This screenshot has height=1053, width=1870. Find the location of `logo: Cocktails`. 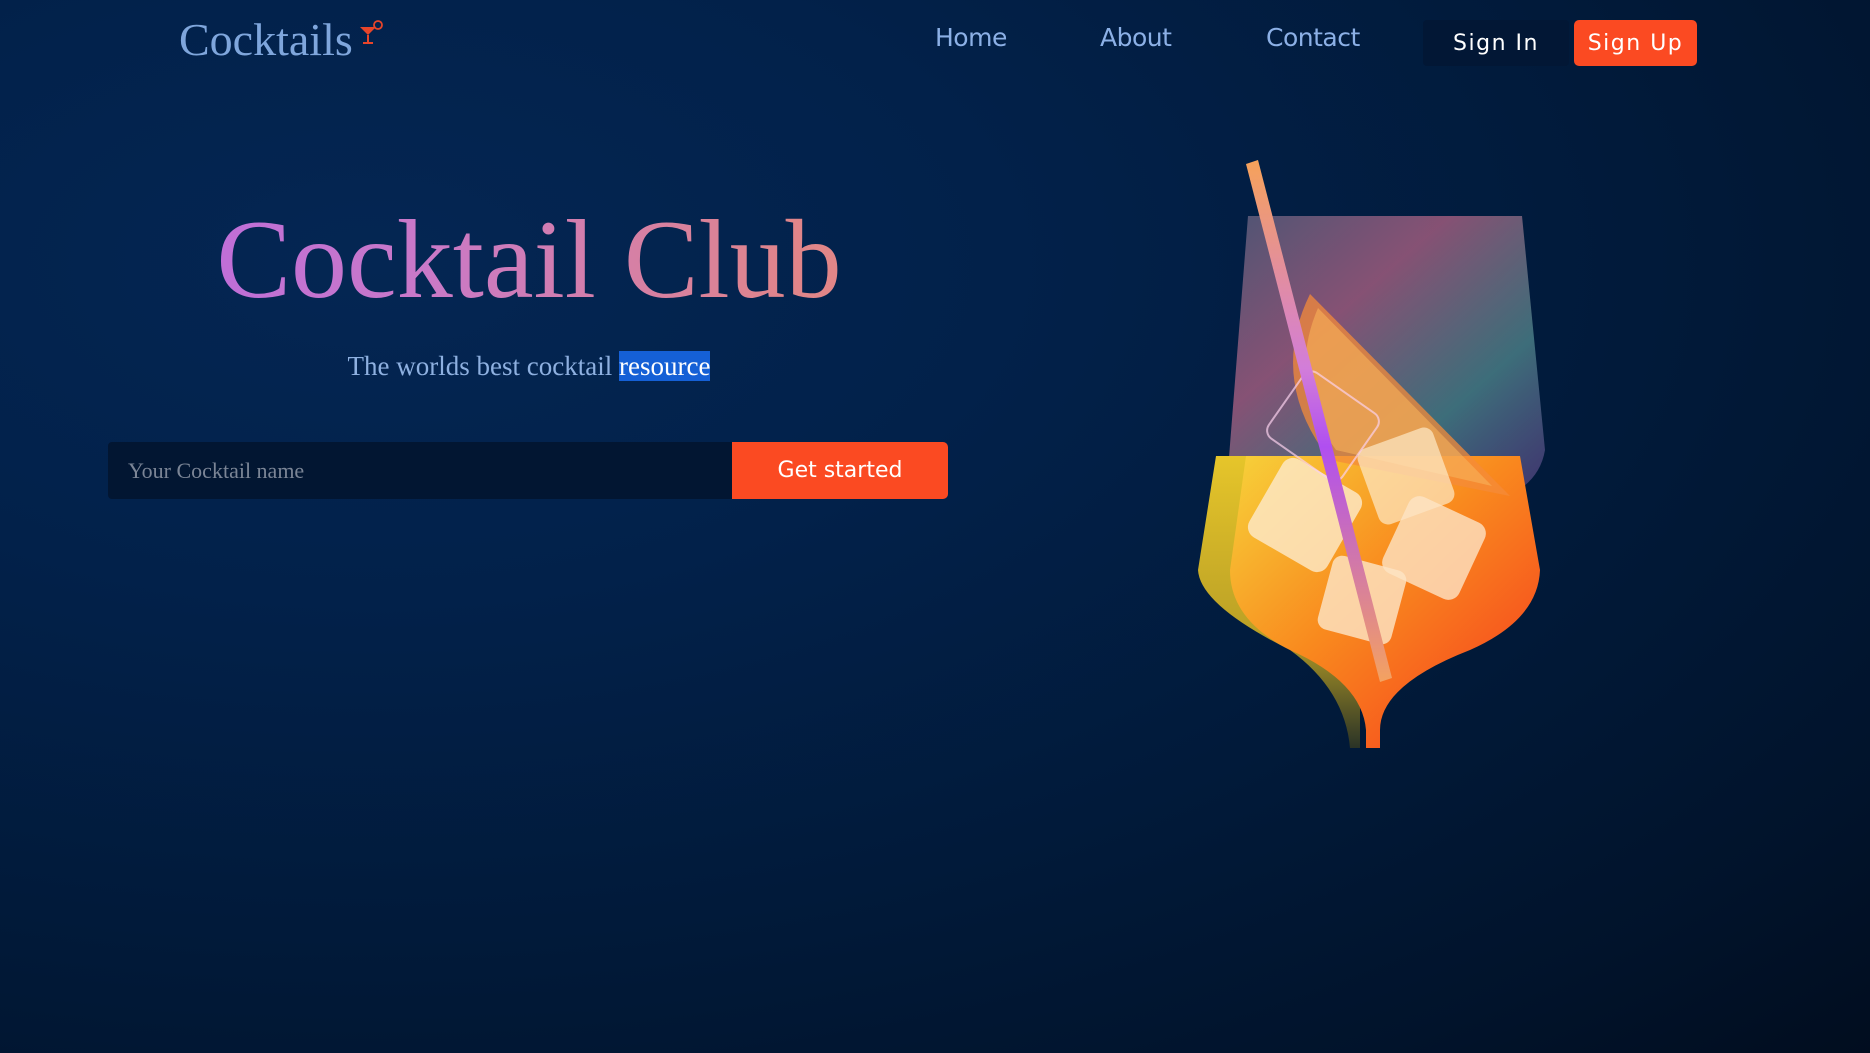

logo: Cocktails is located at coordinates (282, 40).